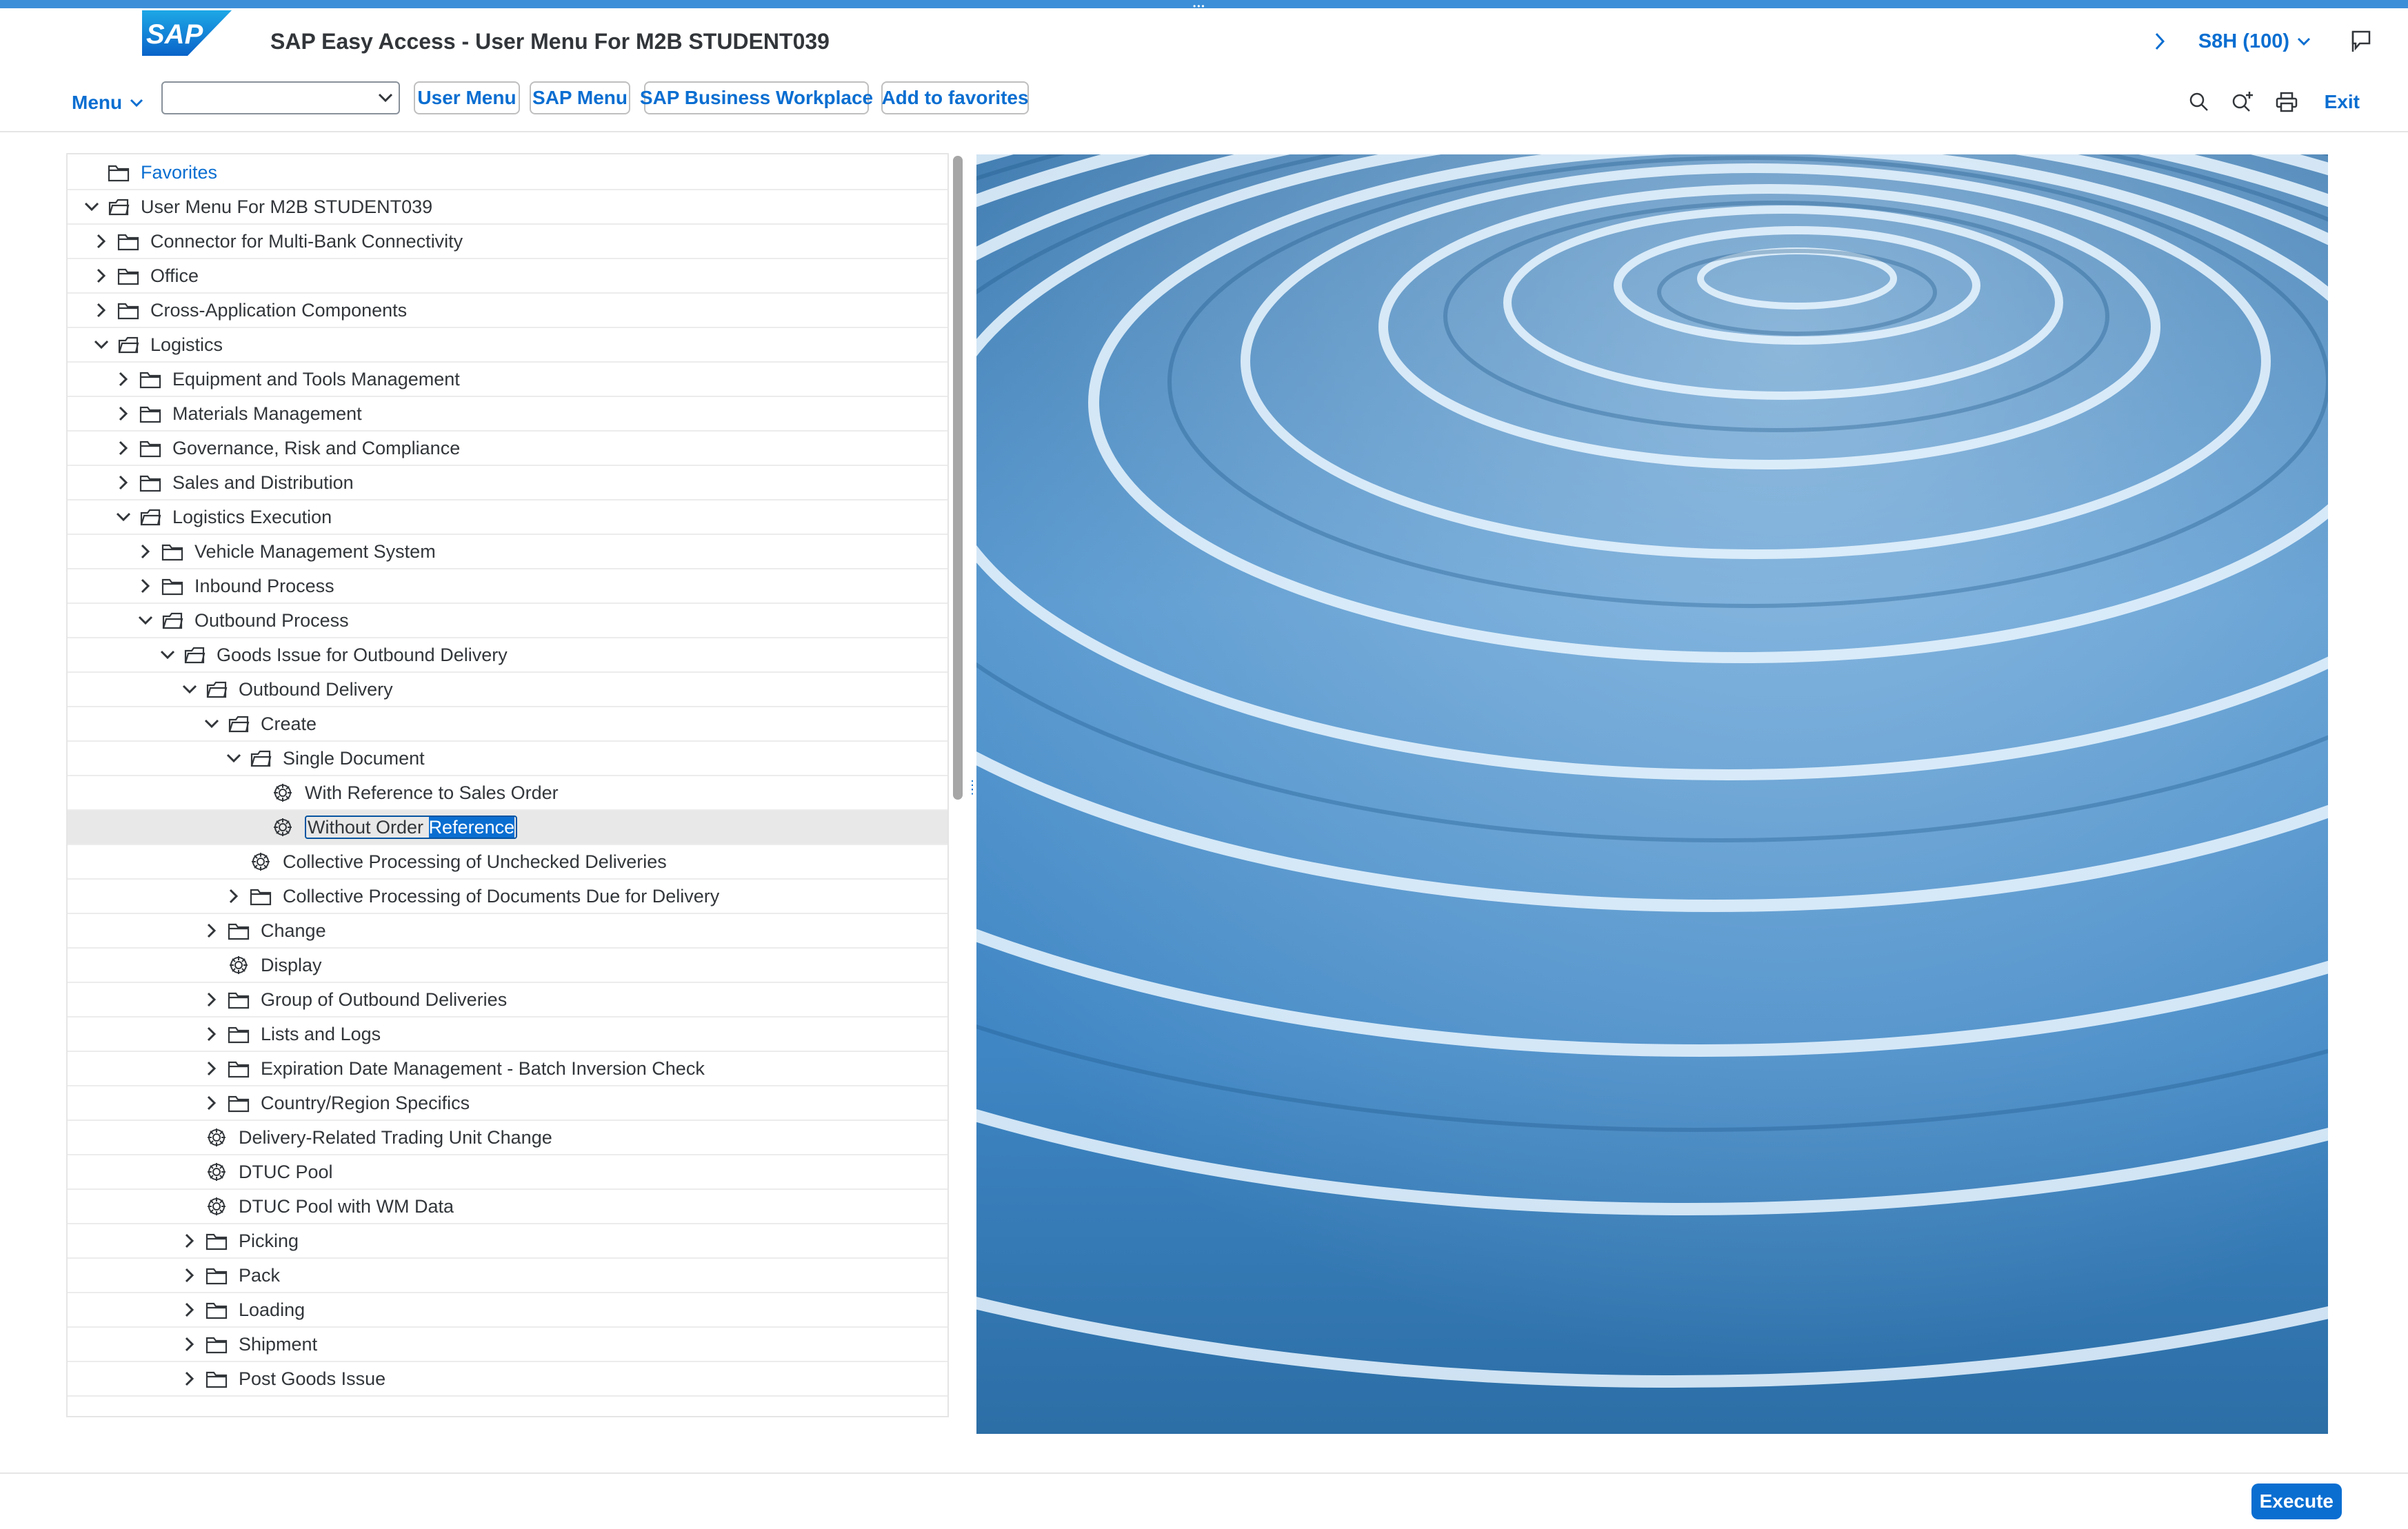 The height and width of the screenshot is (1529, 2408). I want to click on tree-node-label: Outbound Delivery, so click(316, 689).